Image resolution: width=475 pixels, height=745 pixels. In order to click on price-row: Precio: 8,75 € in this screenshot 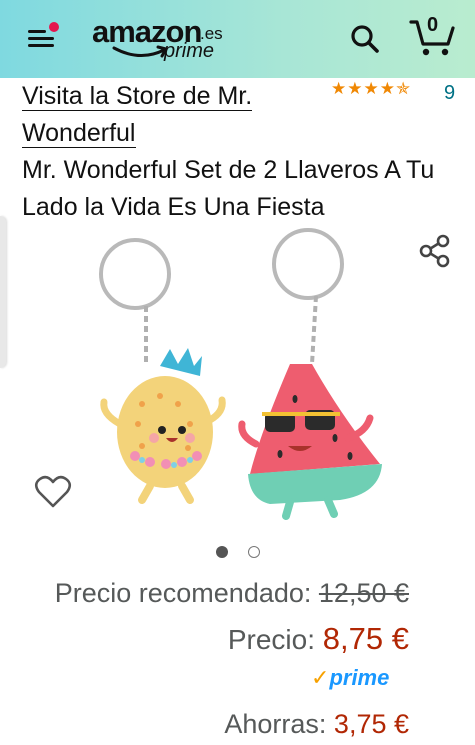, I will do `click(318, 639)`.